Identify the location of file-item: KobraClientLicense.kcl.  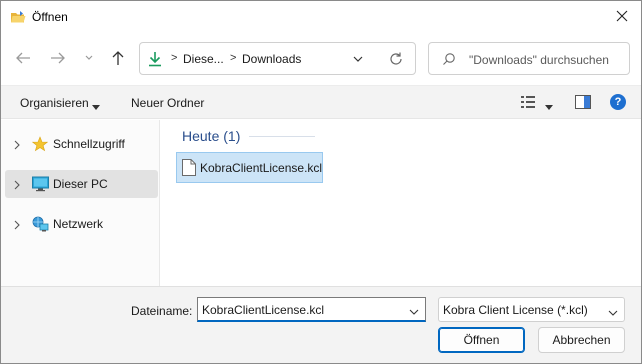
(249, 167).